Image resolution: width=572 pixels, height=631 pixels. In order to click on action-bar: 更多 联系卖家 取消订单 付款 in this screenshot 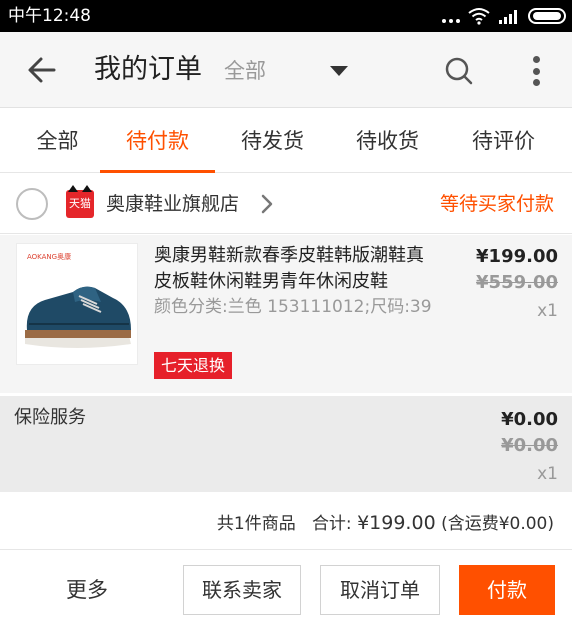, I will do `click(286, 591)`.